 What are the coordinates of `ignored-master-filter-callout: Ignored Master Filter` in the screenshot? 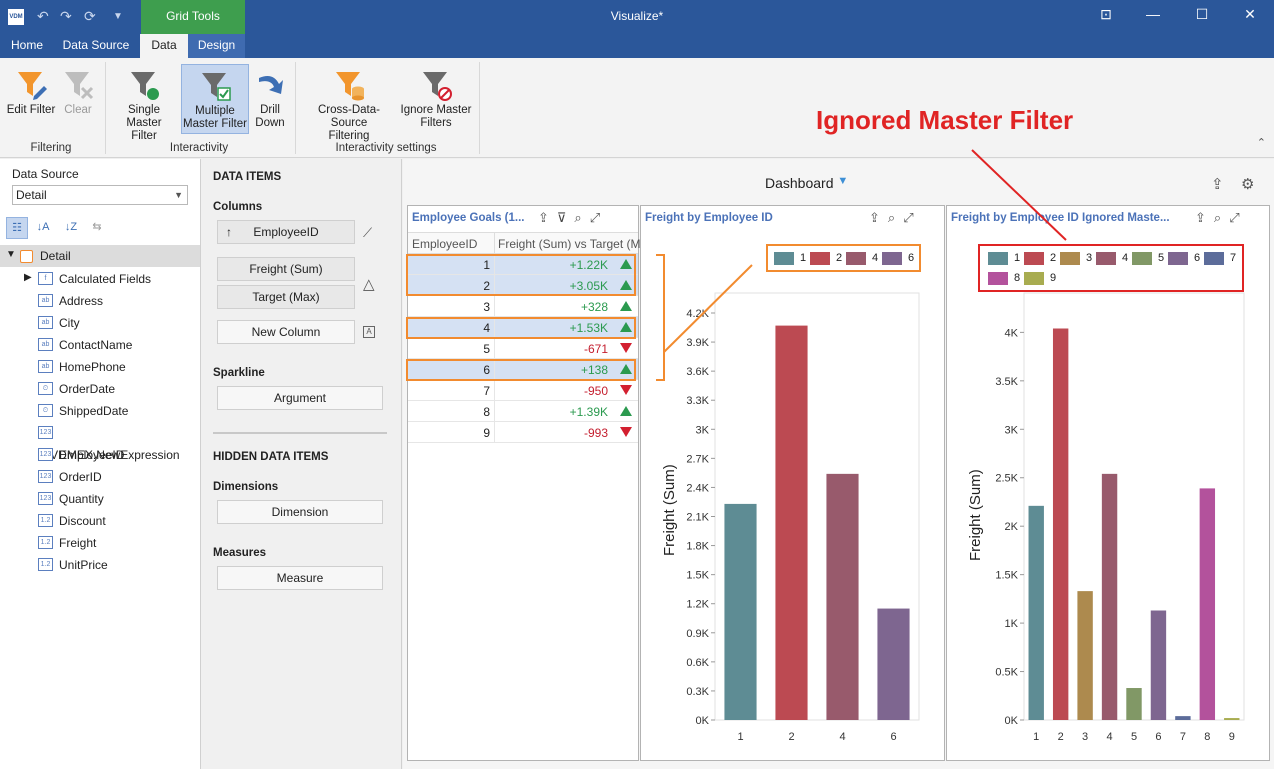 It's located at (945, 120).